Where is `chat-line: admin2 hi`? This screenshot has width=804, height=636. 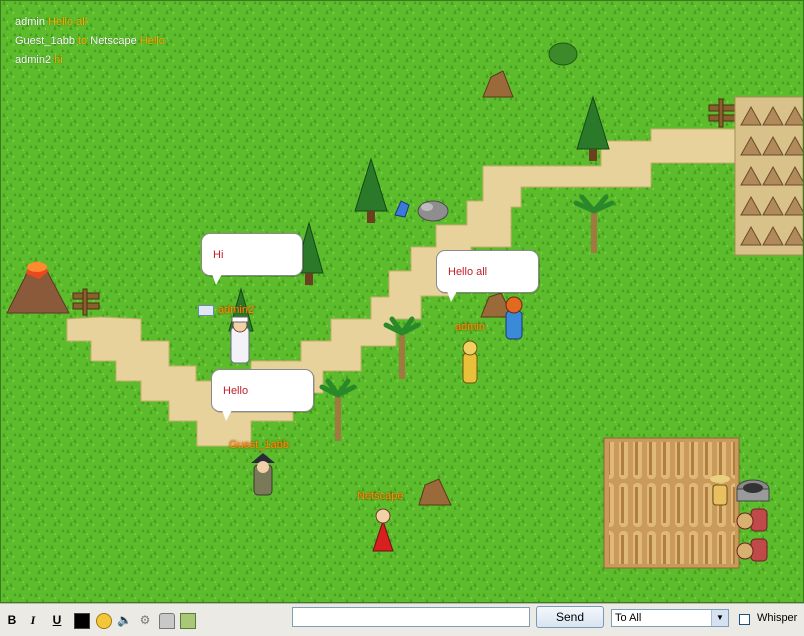 chat-line: admin2 hi is located at coordinates (90, 60).